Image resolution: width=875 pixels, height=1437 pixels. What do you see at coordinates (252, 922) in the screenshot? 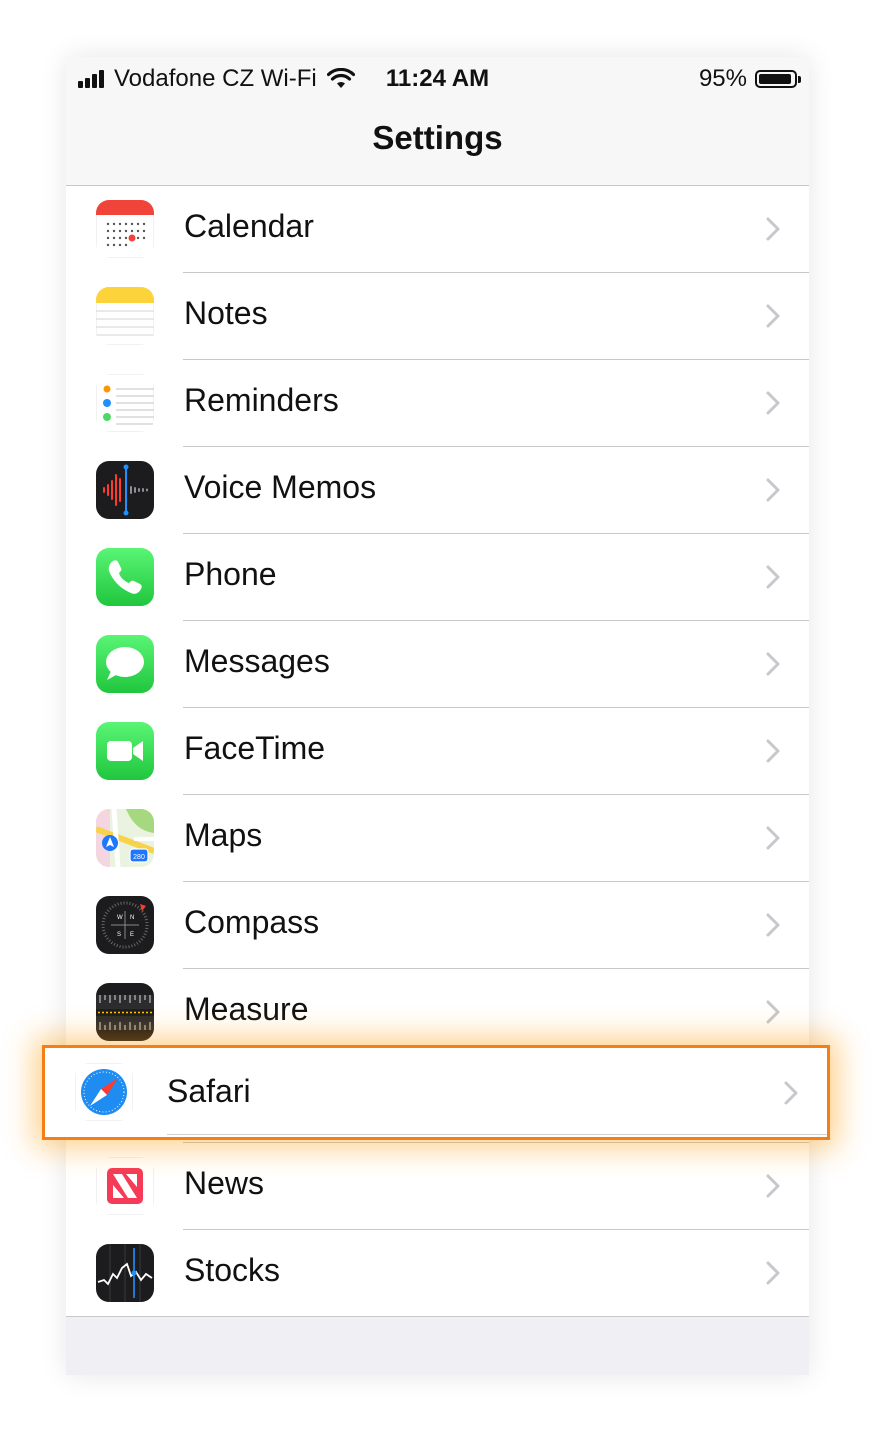
I see `row-label: Compass` at bounding box center [252, 922].